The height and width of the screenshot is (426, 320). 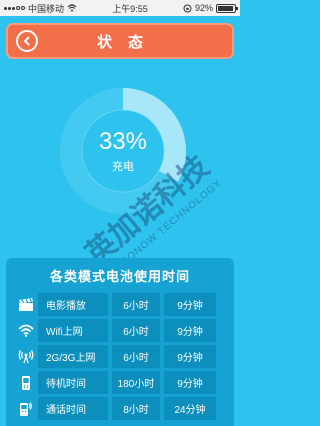 I want to click on wifi-icon, so click(x=26, y=330).